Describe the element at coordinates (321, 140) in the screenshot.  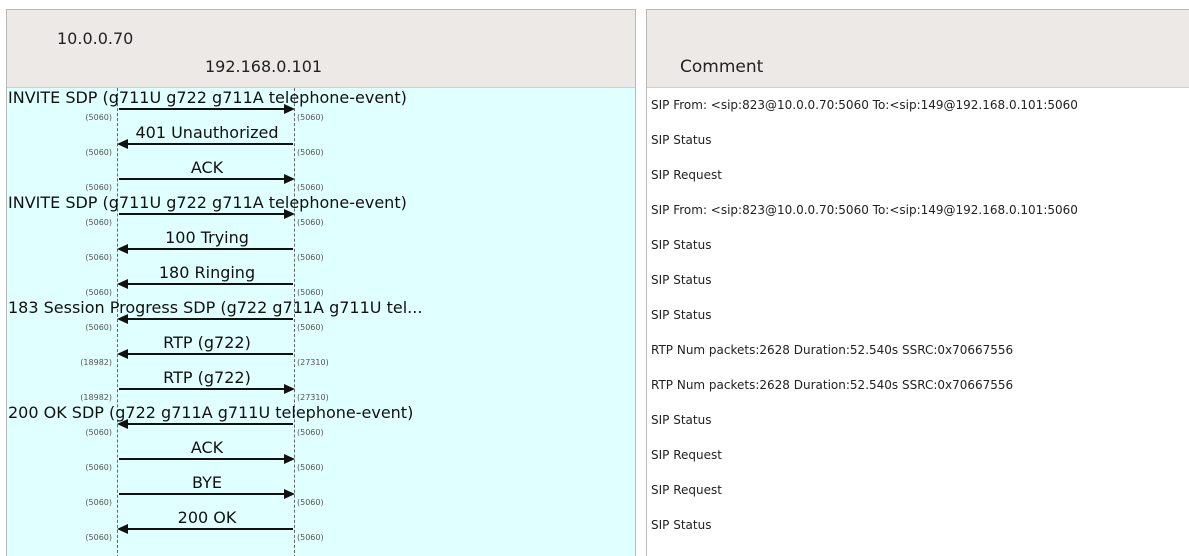
I see `flow-row: 401 Unauthorized (5060) (5060)` at that location.